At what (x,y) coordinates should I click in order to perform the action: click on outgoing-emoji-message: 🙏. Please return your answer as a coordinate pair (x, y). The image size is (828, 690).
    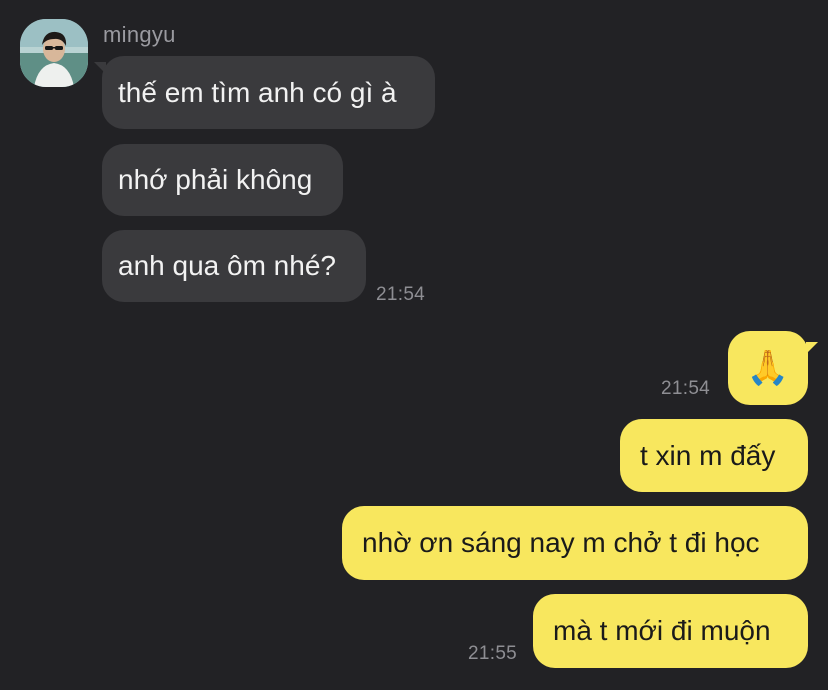
    Looking at the image, I should click on (768, 368).